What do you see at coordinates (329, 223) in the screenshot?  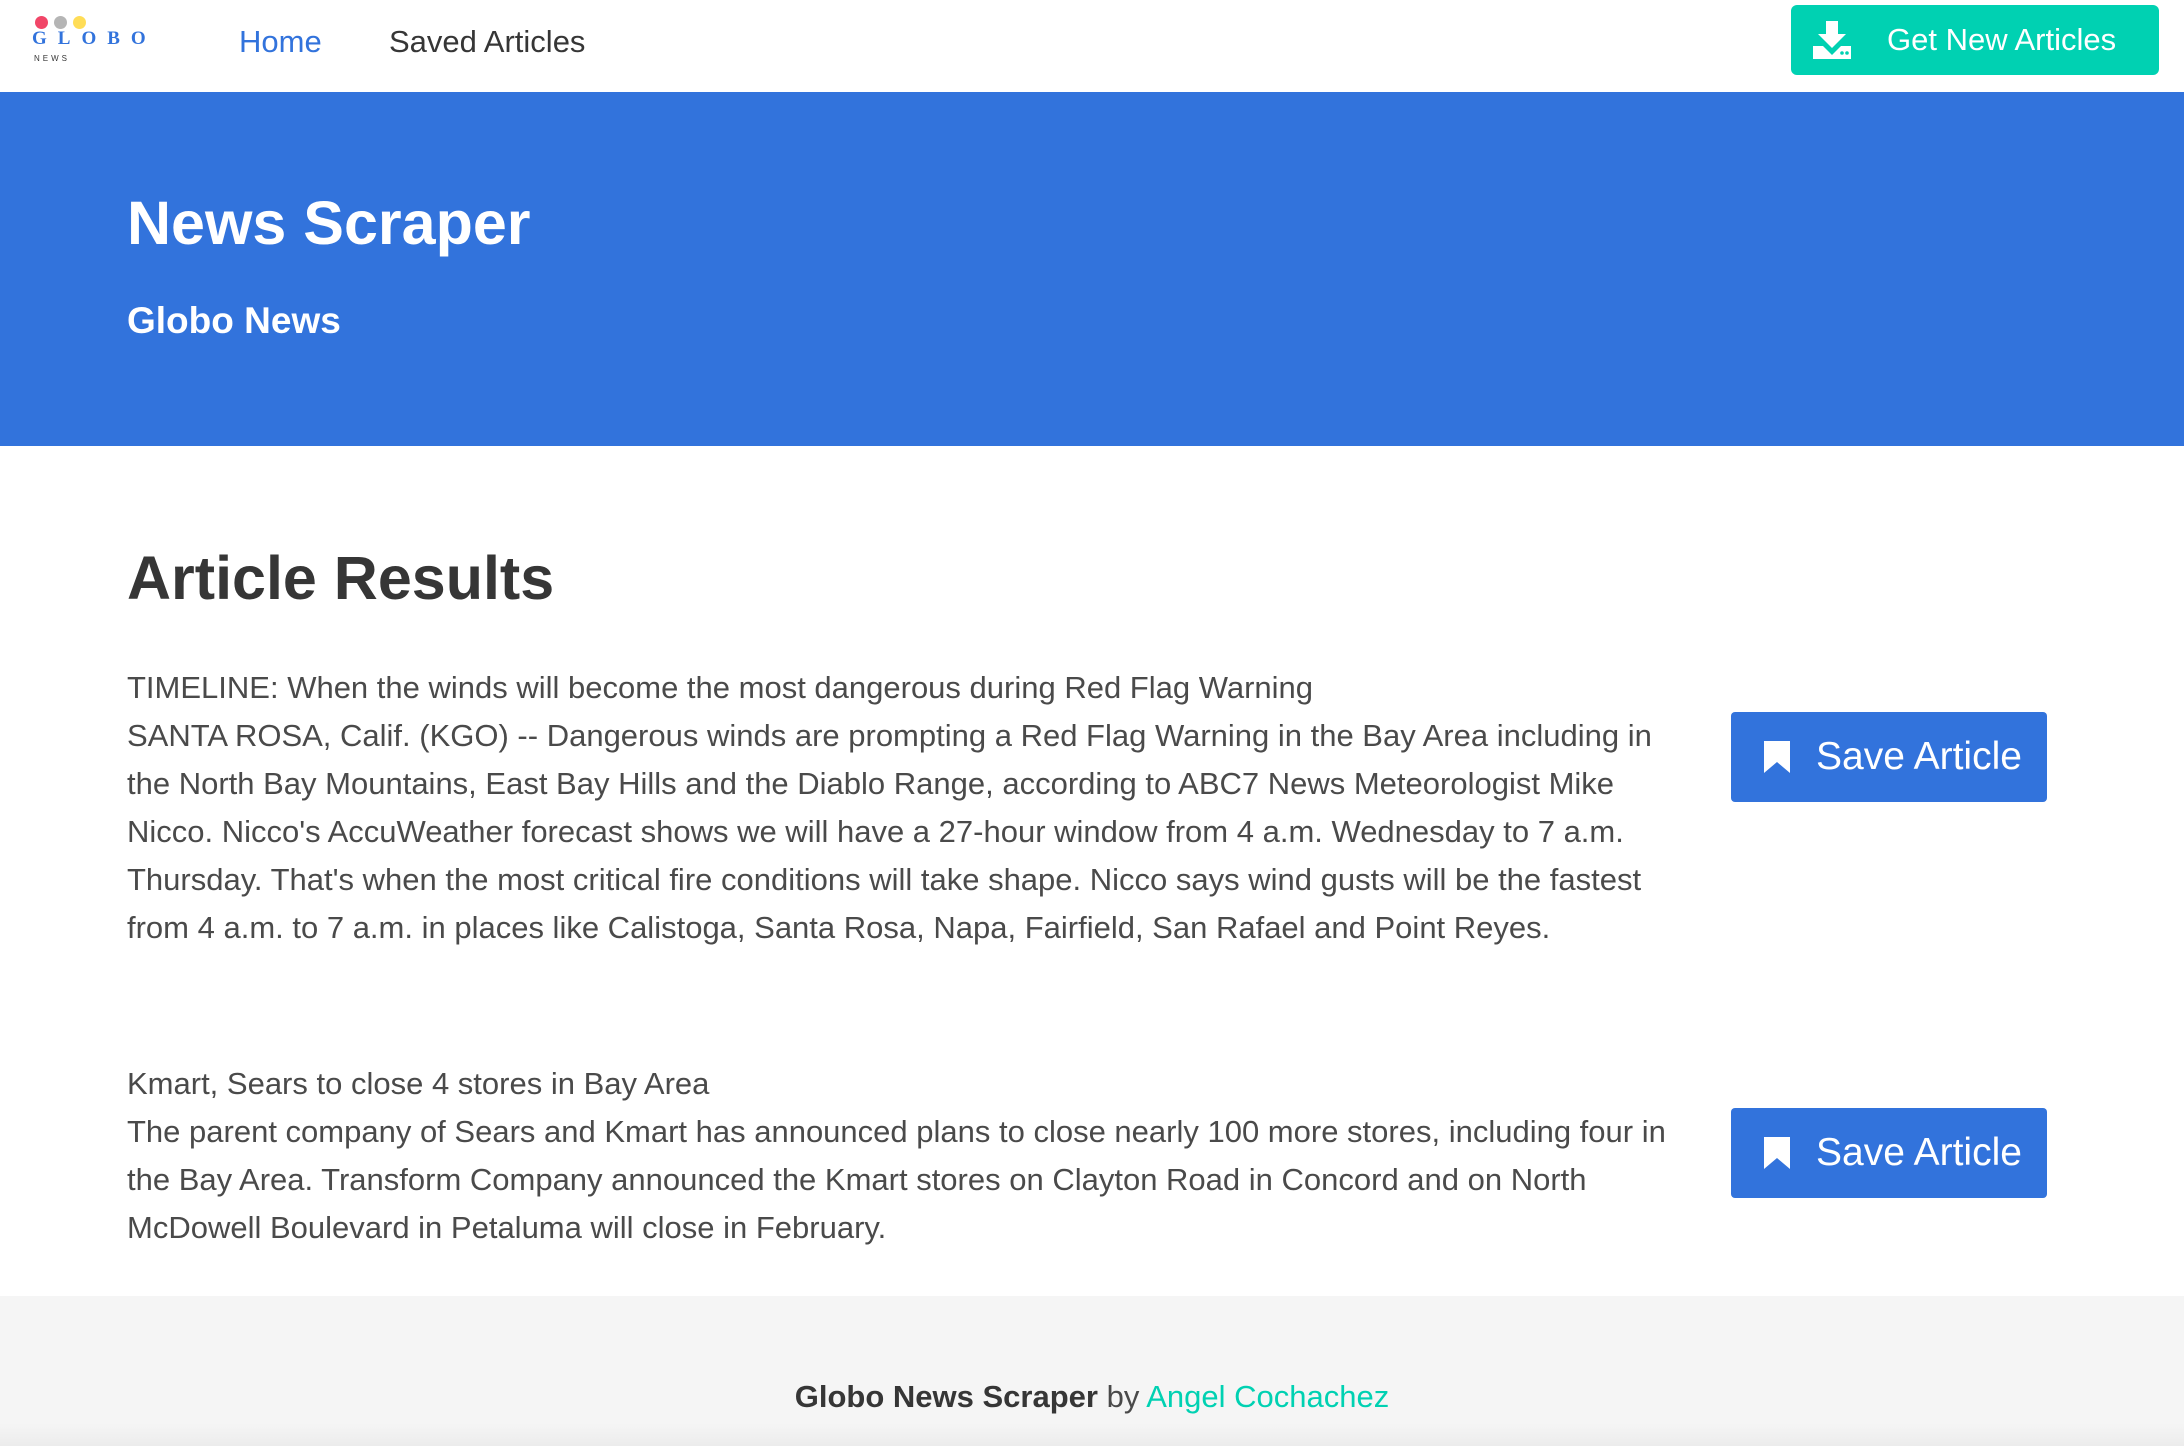 I see `page-title: News Scraper` at bounding box center [329, 223].